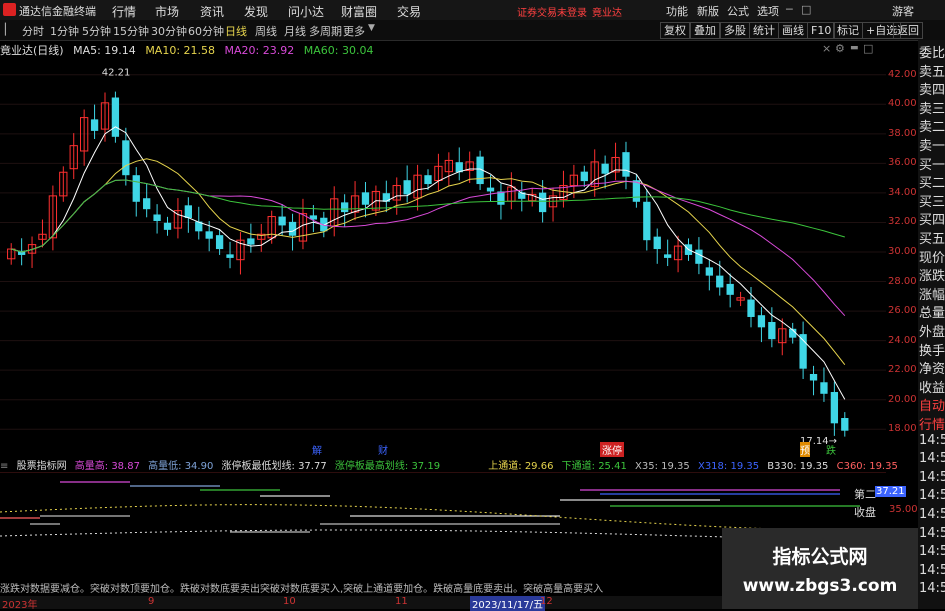 Image resolution: width=945 pixels, height=611 pixels. I want to click on quote-field-label: 现价, so click(932, 258).